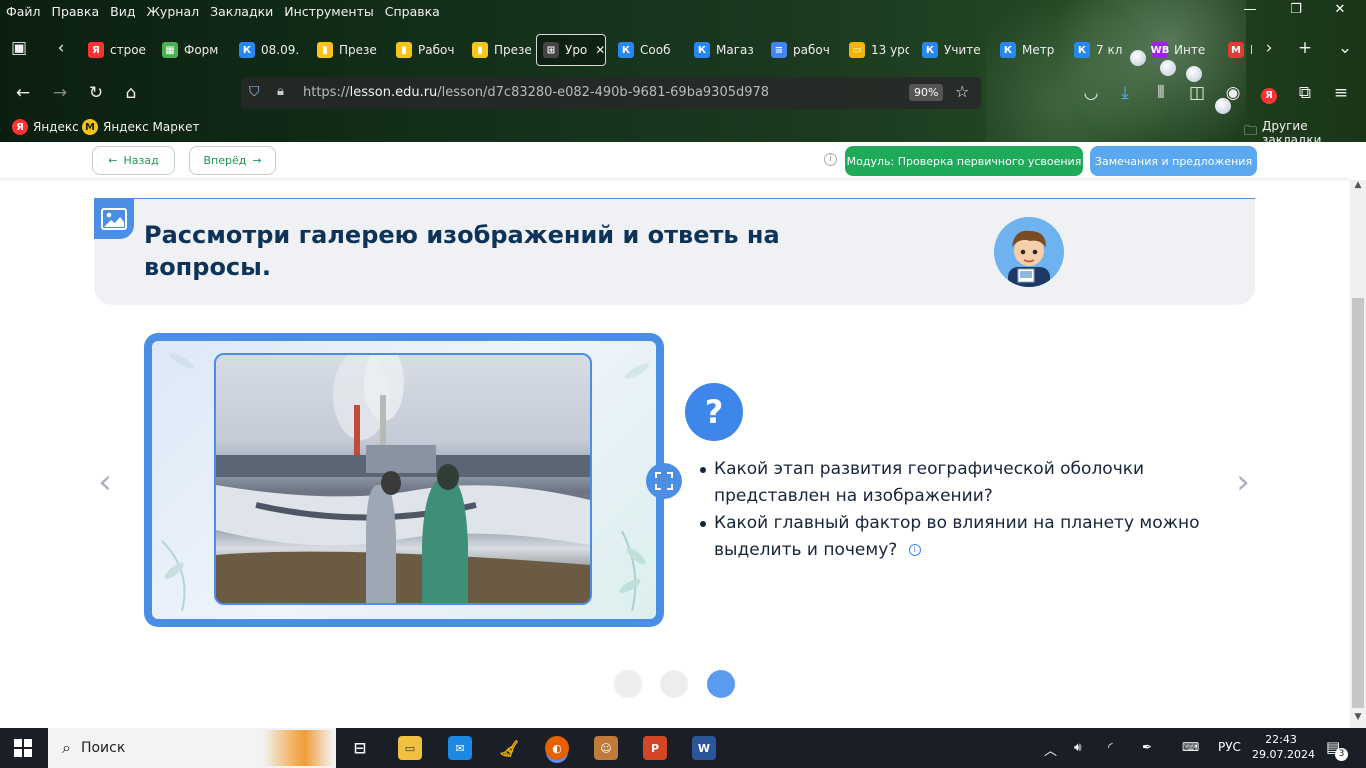  What do you see at coordinates (800, 50) in the screenshot?
I see `tab-10: ≡ рабоч` at bounding box center [800, 50].